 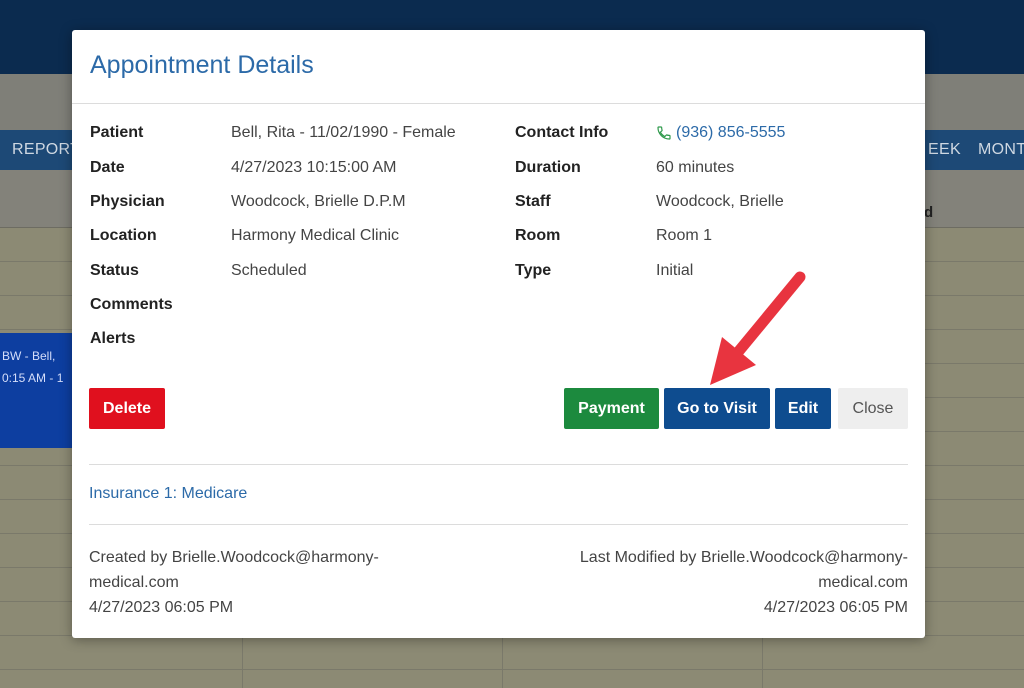 I want to click on label-date: Date, so click(x=107, y=167).